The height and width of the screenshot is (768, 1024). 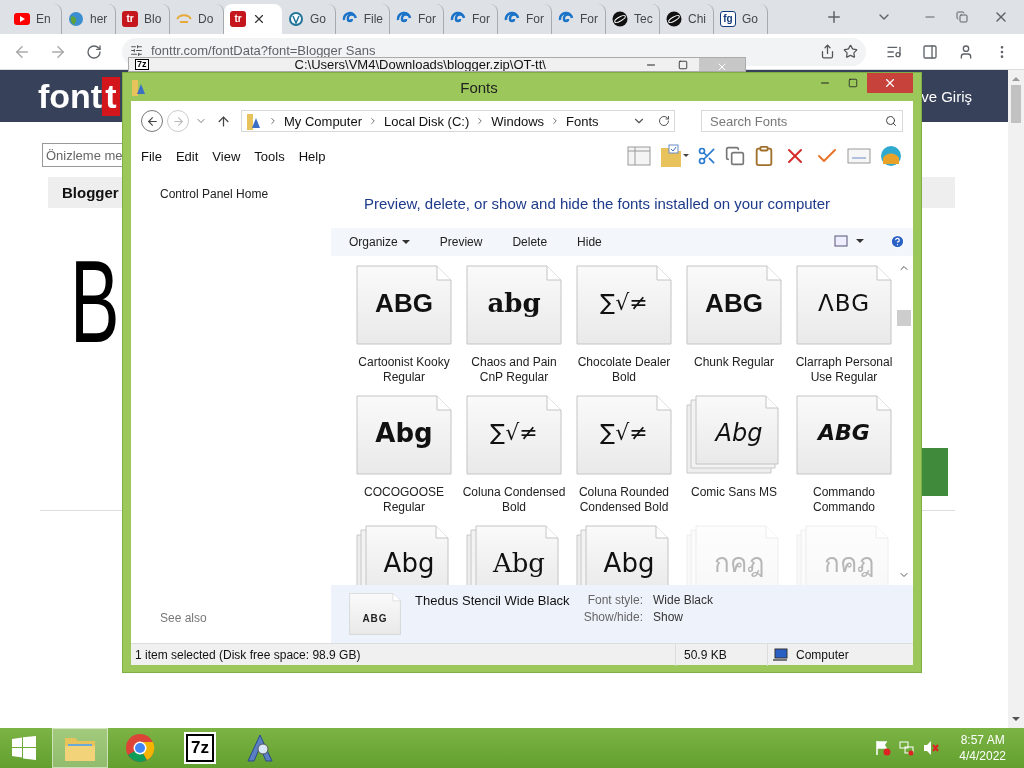 I want to click on side-panel-icon, so click(x=930, y=51).